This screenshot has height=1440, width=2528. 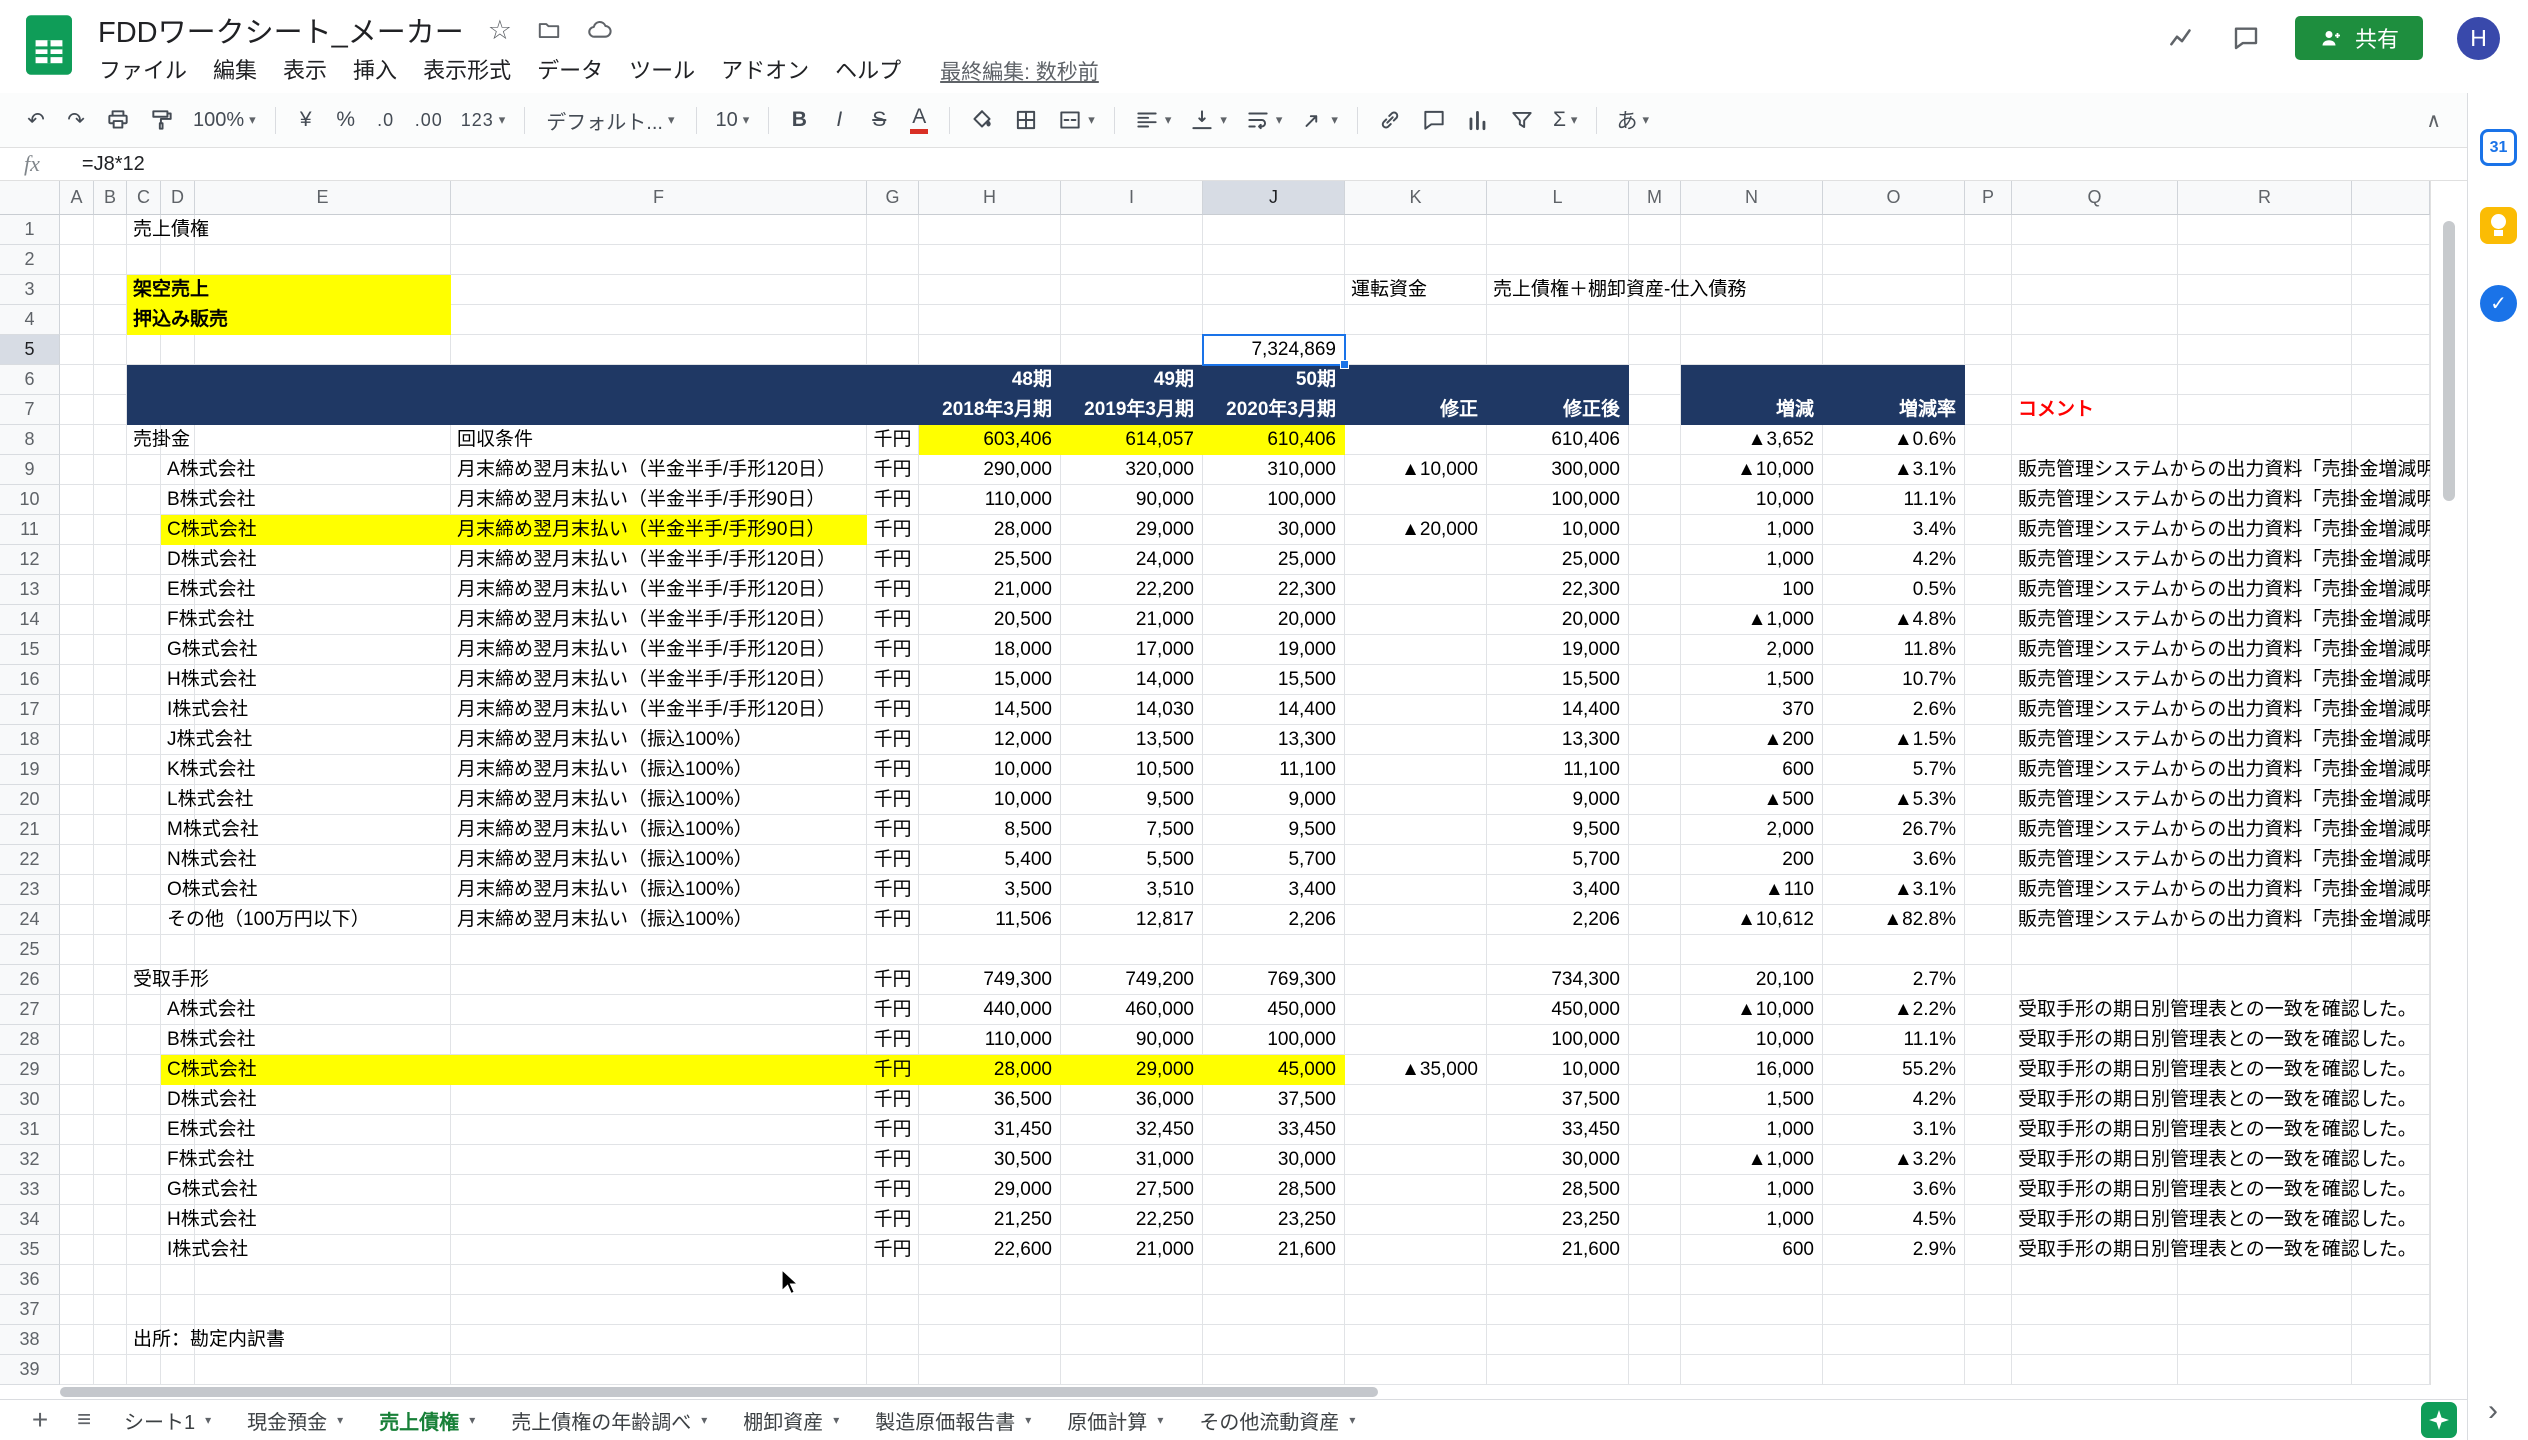 I want to click on cell-S39, so click(x=2391, y=1370).